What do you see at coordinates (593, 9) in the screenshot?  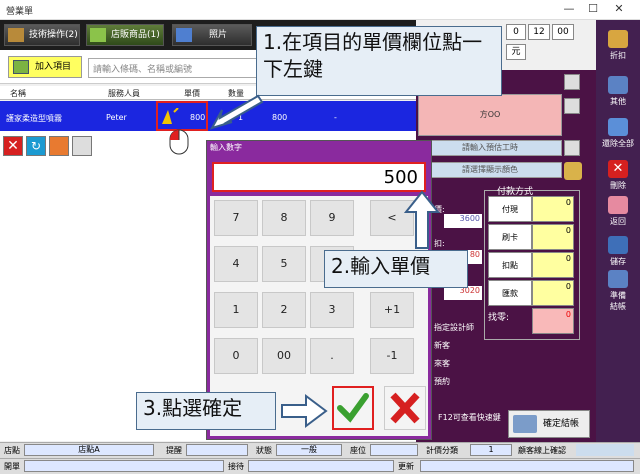 I see `maximize-icon: ☐` at bounding box center [593, 9].